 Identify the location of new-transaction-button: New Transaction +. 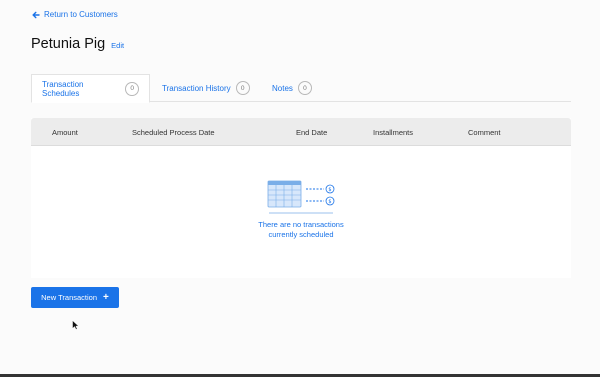
(75, 297).